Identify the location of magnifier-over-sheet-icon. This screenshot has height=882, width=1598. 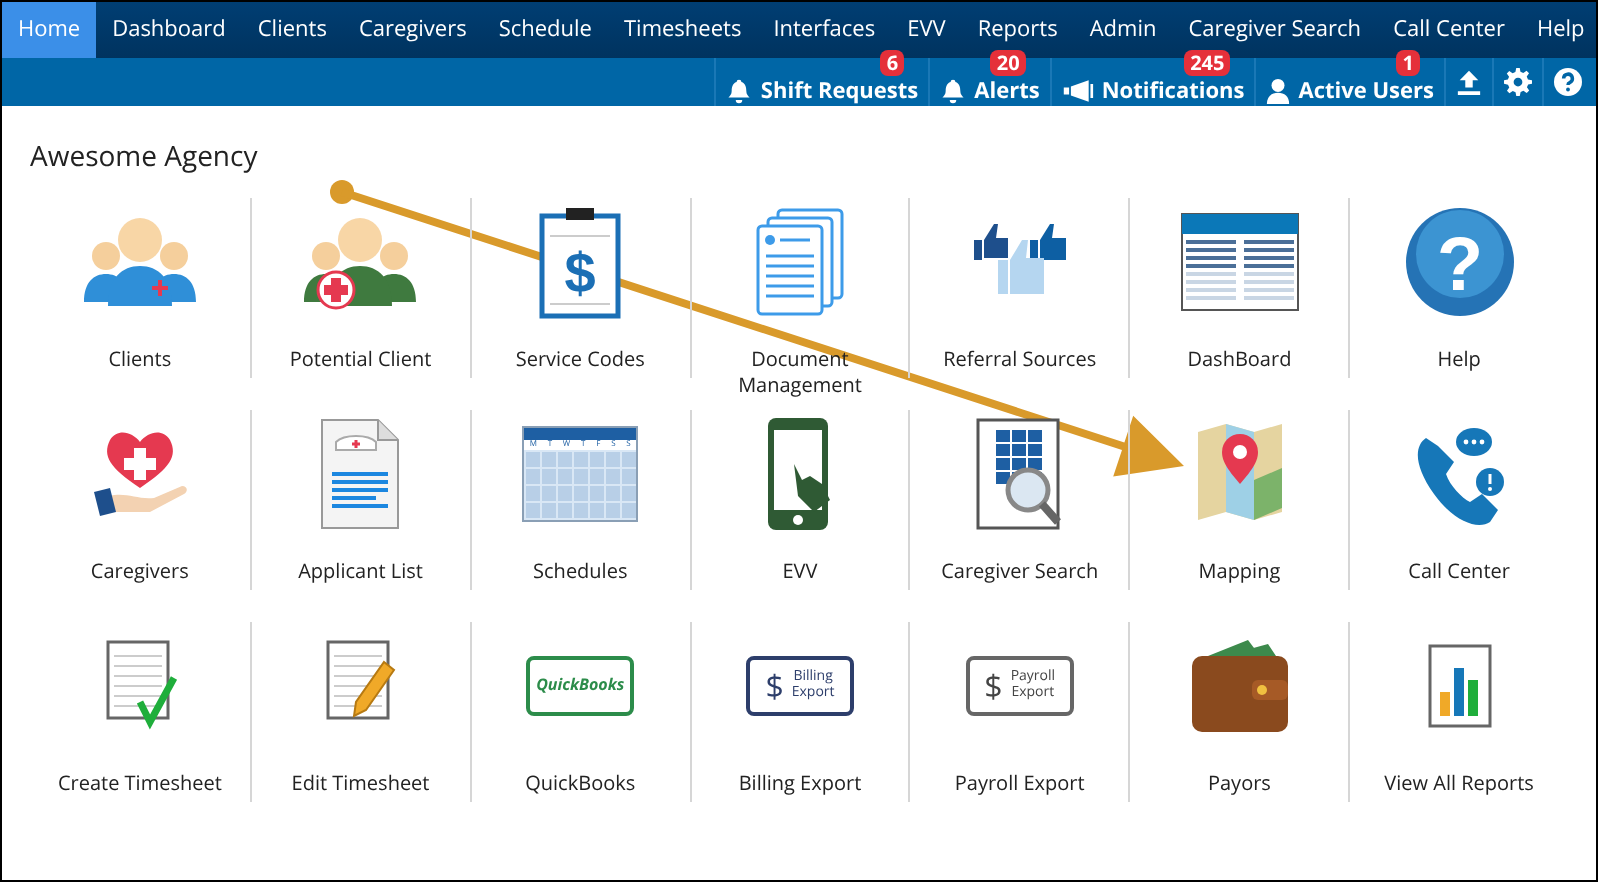
(1019, 474).